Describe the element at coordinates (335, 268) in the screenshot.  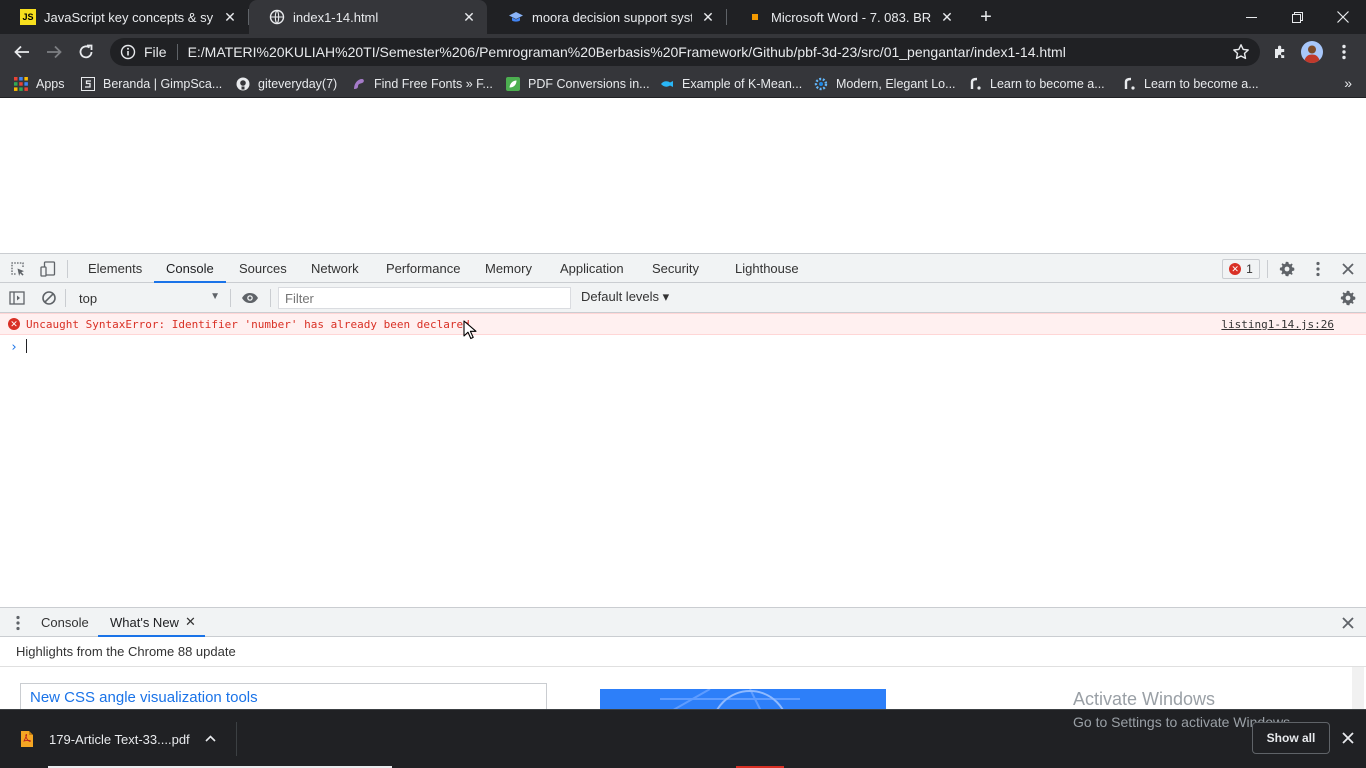
I see `tab-network: Network` at that location.